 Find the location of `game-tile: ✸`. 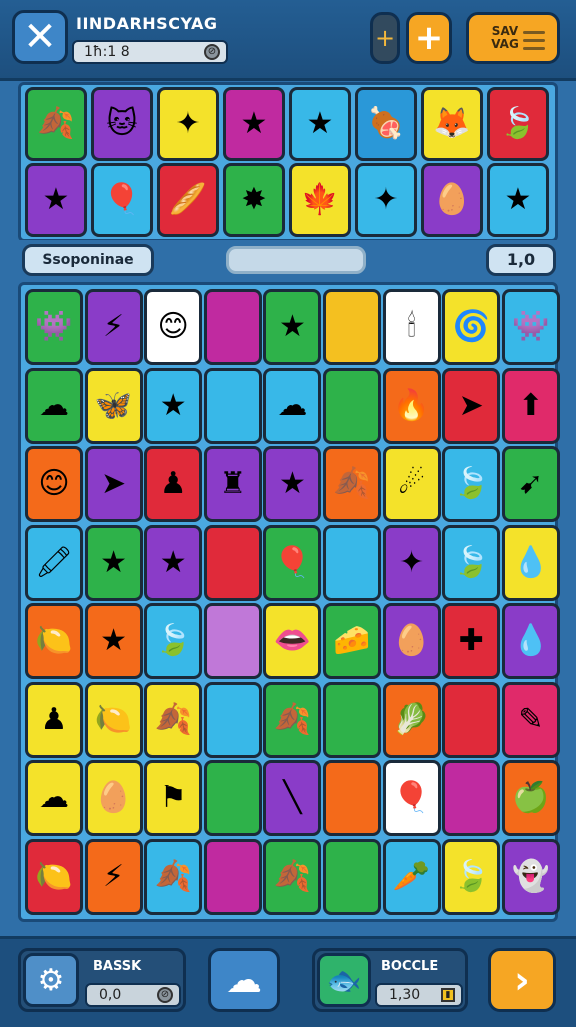

game-tile: ✸ is located at coordinates (254, 200).